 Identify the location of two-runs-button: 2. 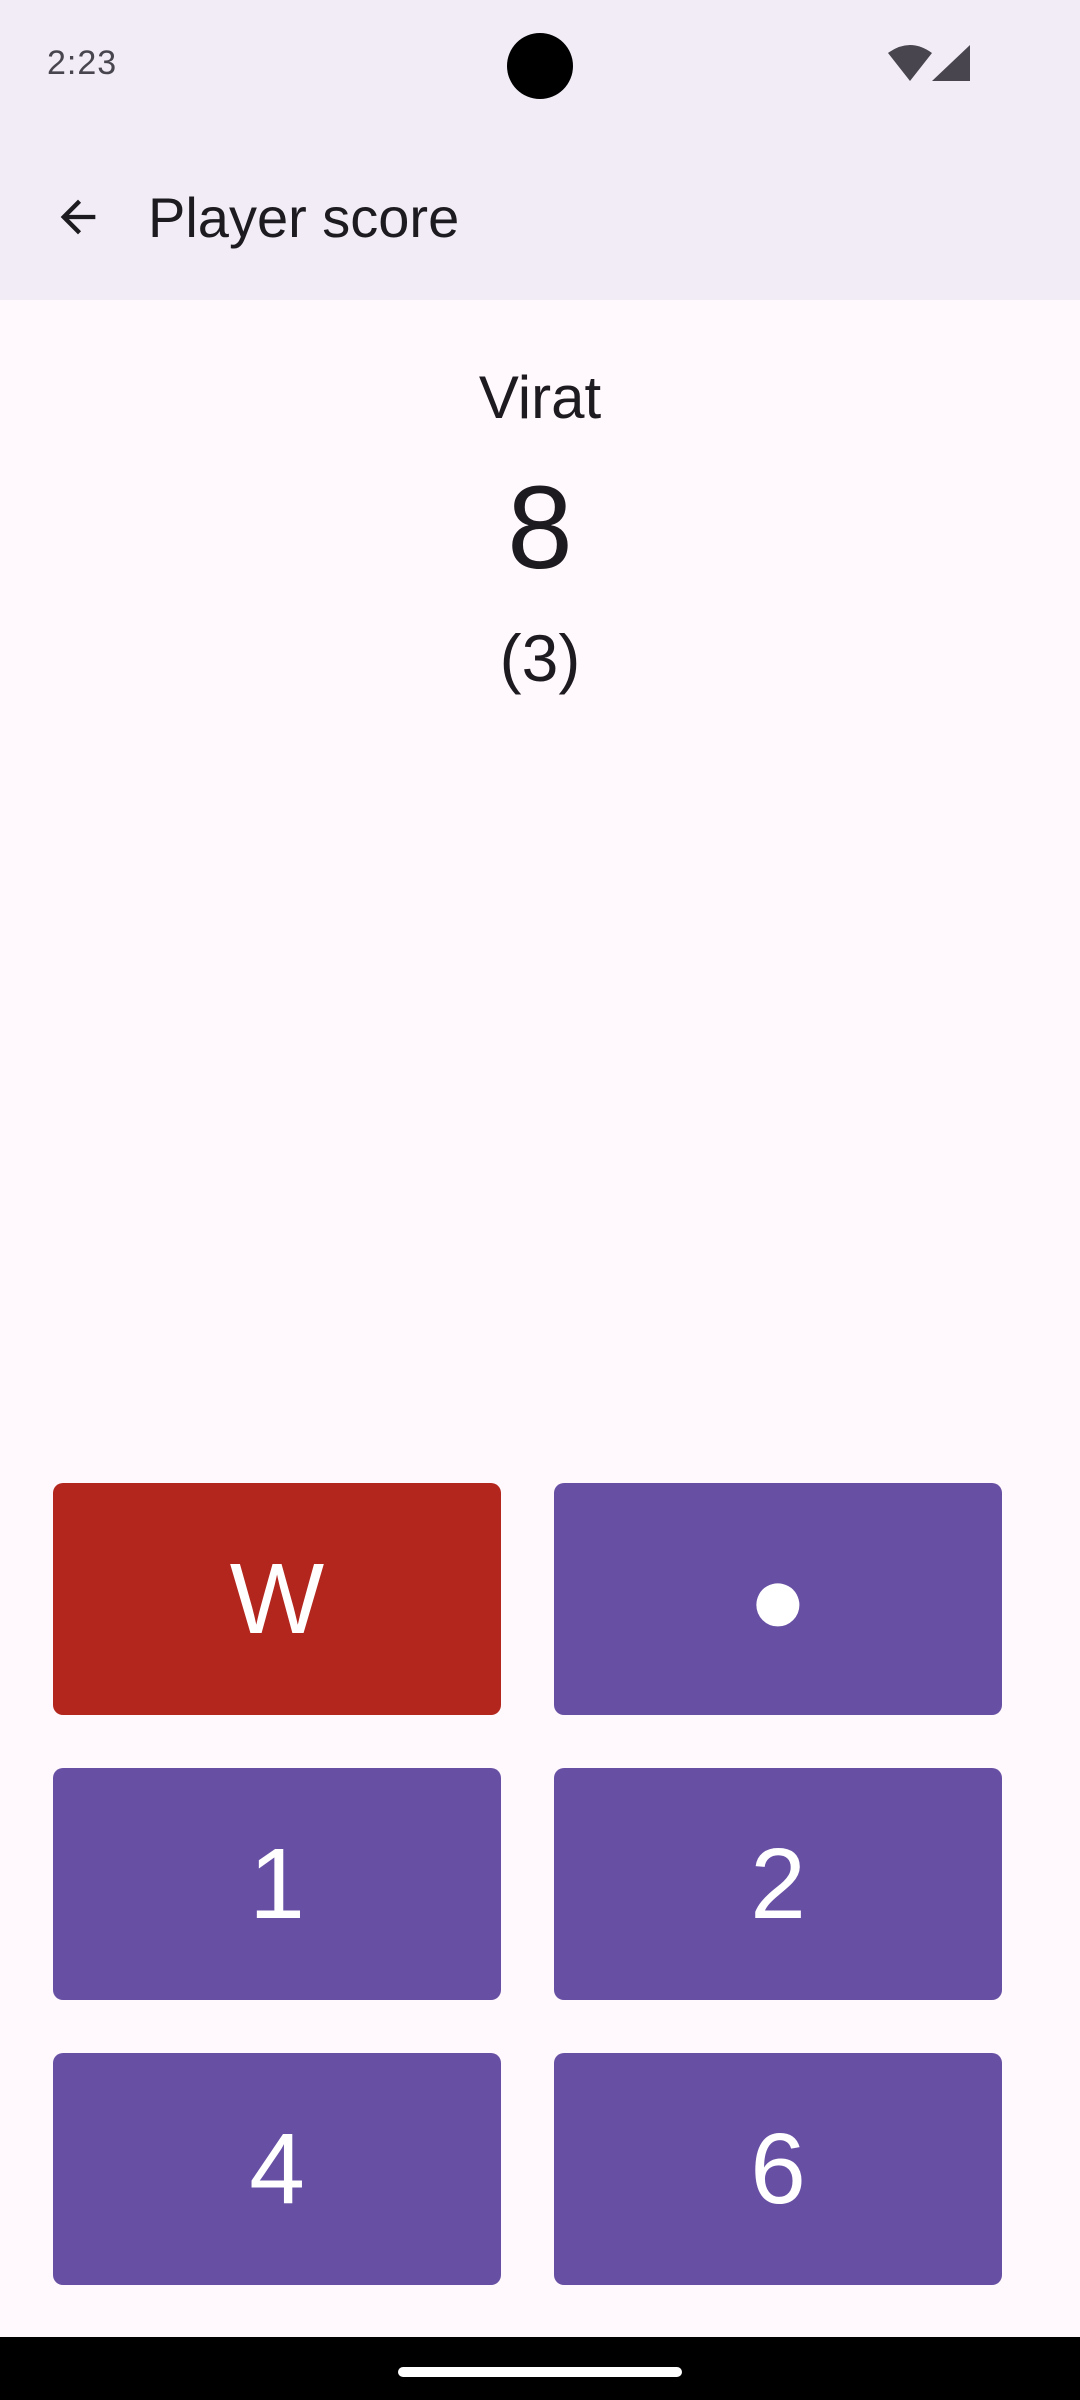
(778, 1884).